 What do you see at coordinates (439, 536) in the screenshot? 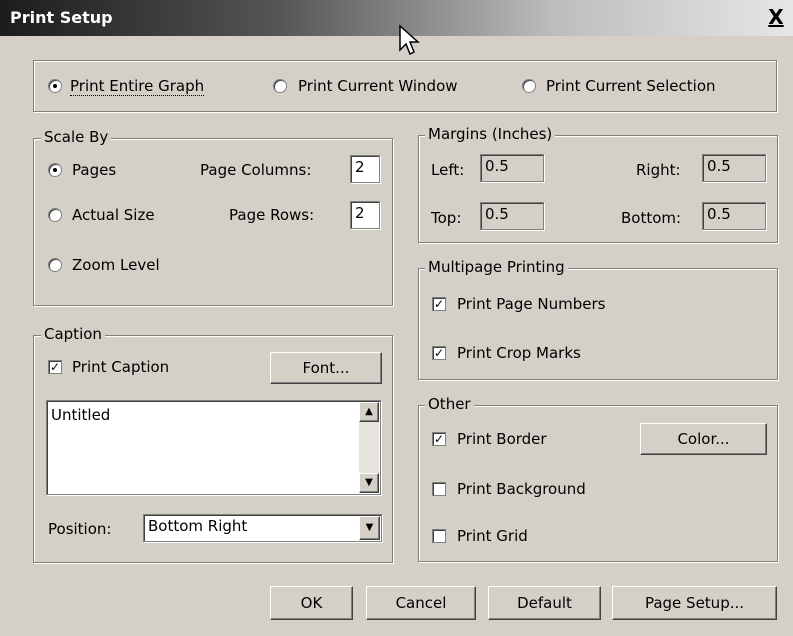
I see `print-grid-checkbox` at bounding box center [439, 536].